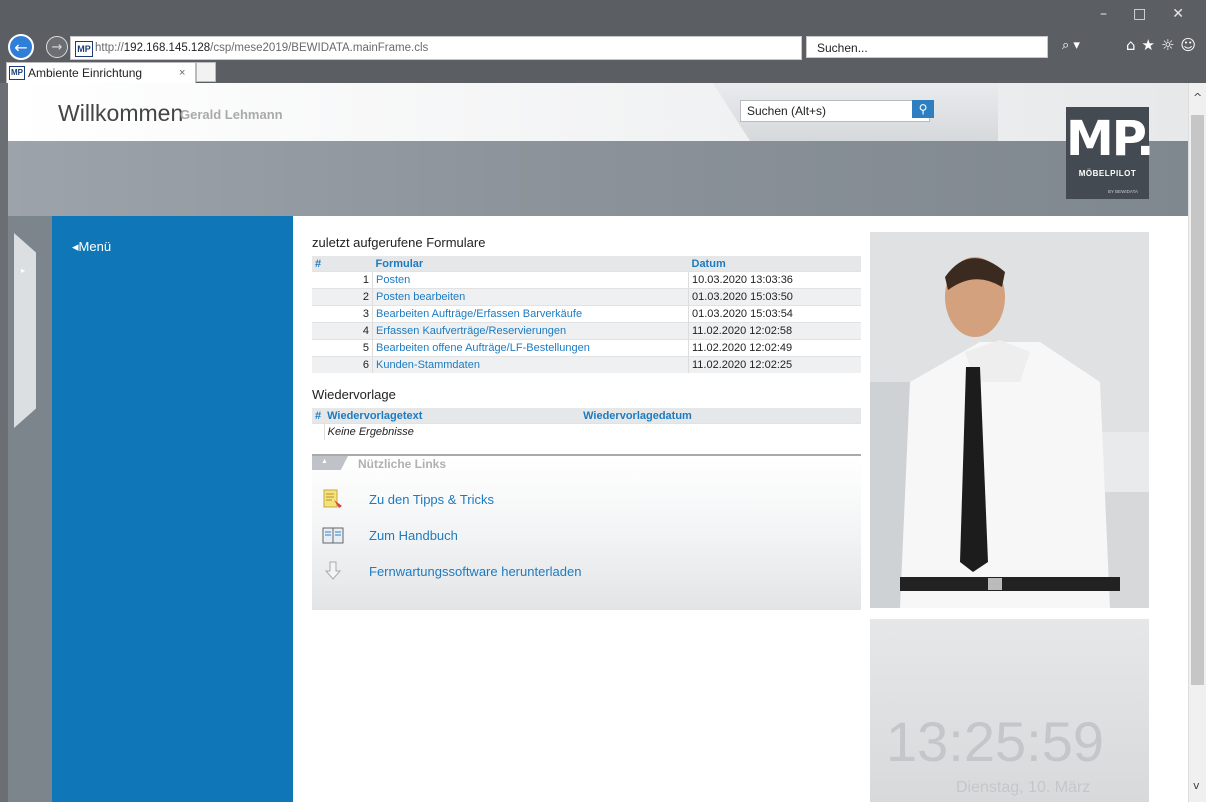 This screenshot has height=802, width=1206. What do you see at coordinates (774, 280) in the screenshot?
I see `row-date: 10.03.2020 13:03:36` at bounding box center [774, 280].